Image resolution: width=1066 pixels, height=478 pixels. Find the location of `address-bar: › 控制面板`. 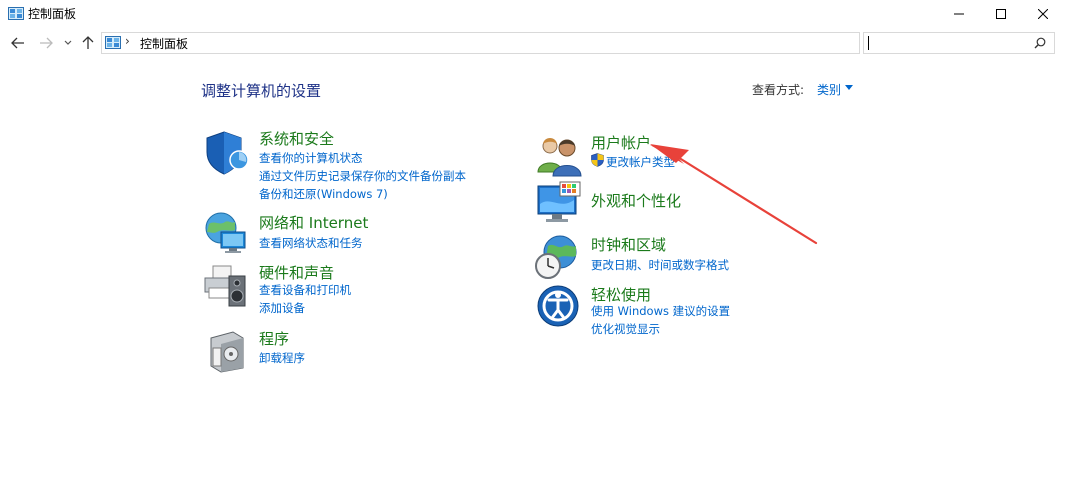

address-bar: › 控制面板 is located at coordinates (533, 43).